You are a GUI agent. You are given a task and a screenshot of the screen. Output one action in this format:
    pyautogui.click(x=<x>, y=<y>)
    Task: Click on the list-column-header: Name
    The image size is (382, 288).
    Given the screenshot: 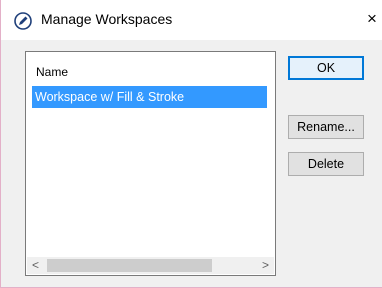 What is the action you would take?
    pyautogui.click(x=52, y=72)
    